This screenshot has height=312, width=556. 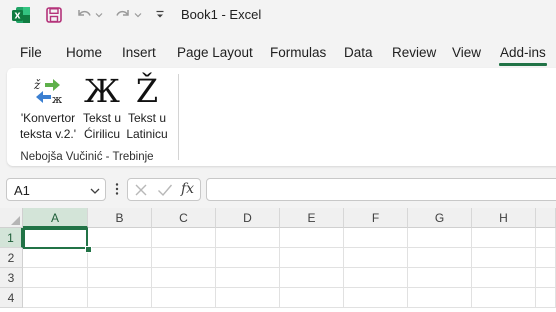 I want to click on row-header-3: 3, so click(x=11, y=278).